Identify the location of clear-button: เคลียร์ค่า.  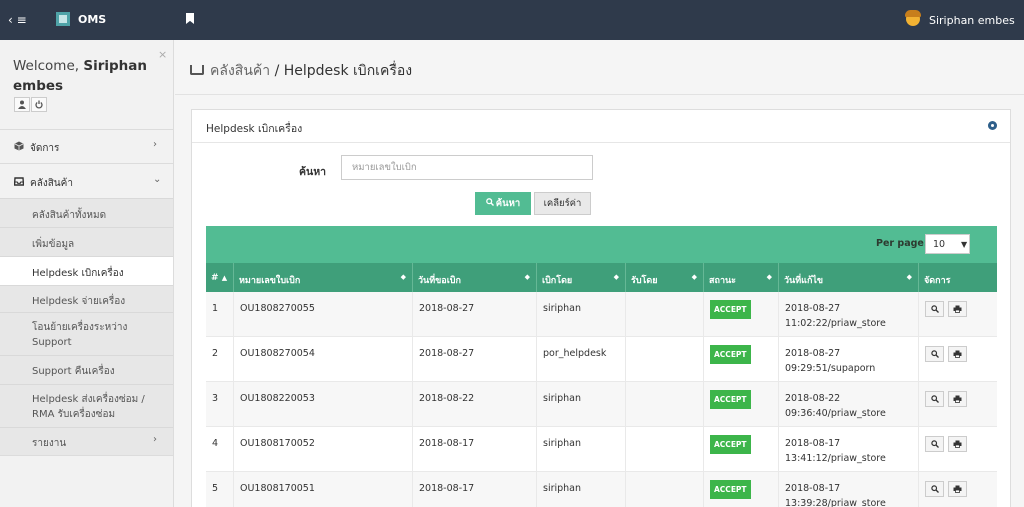
(562, 203).